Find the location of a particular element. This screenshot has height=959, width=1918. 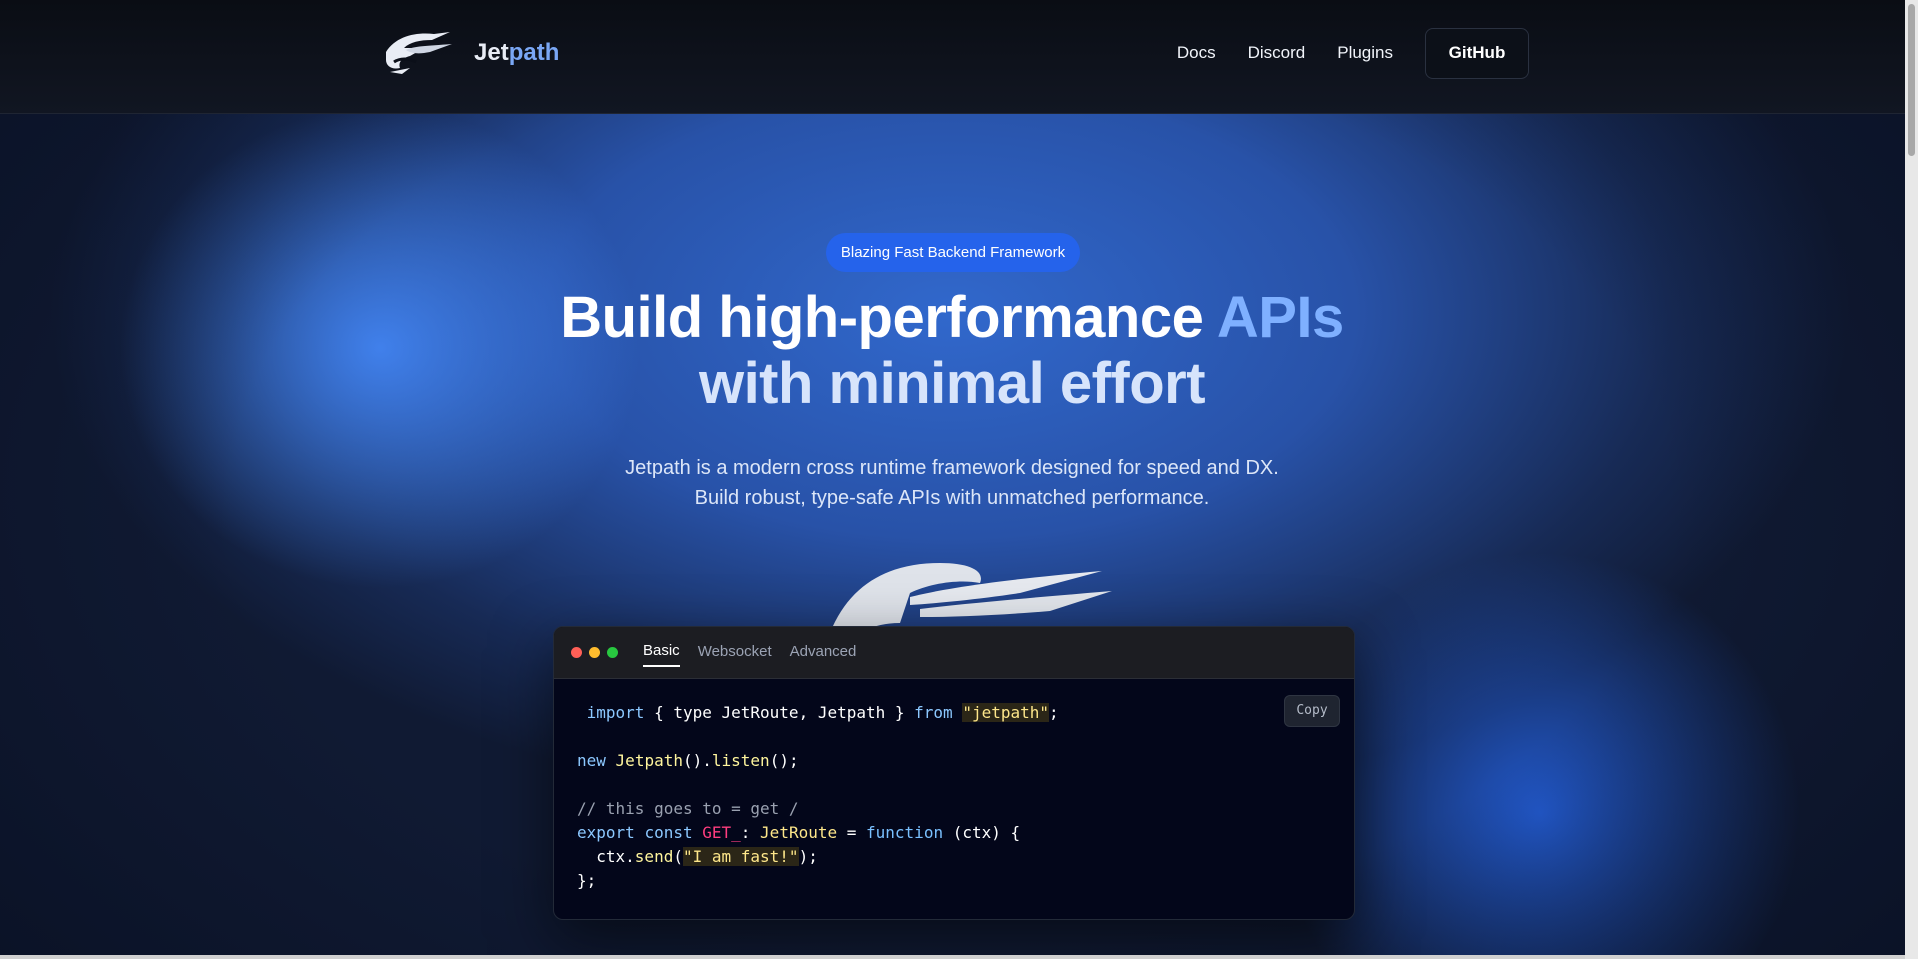

code-token: Jetpath is located at coordinates (649, 760).